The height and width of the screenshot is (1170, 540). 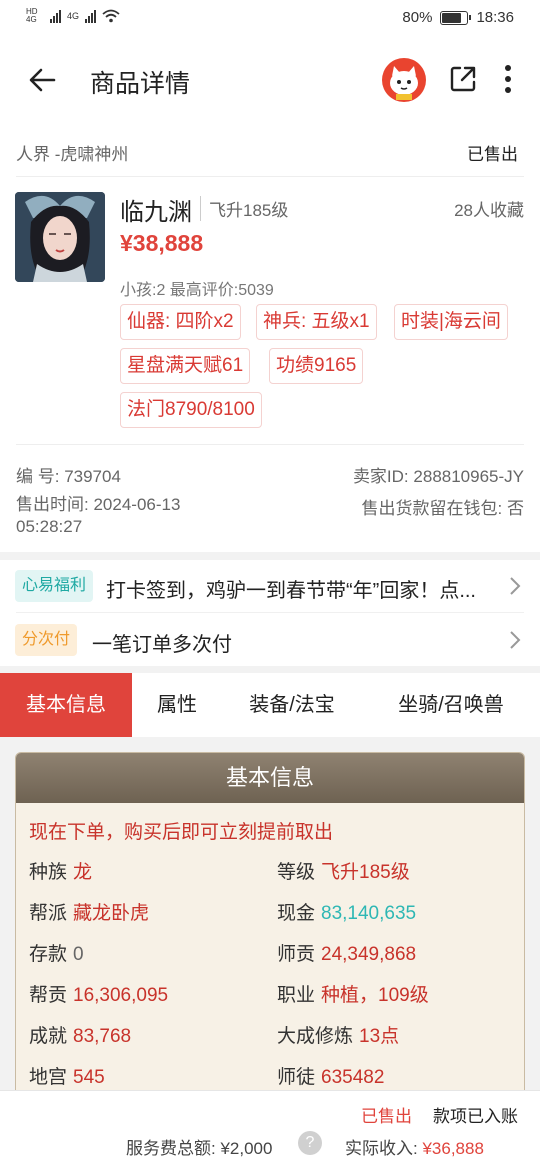 What do you see at coordinates (48, 1036) in the screenshot?
I see `info-label: 成就` at bounding box center [48, 1036].